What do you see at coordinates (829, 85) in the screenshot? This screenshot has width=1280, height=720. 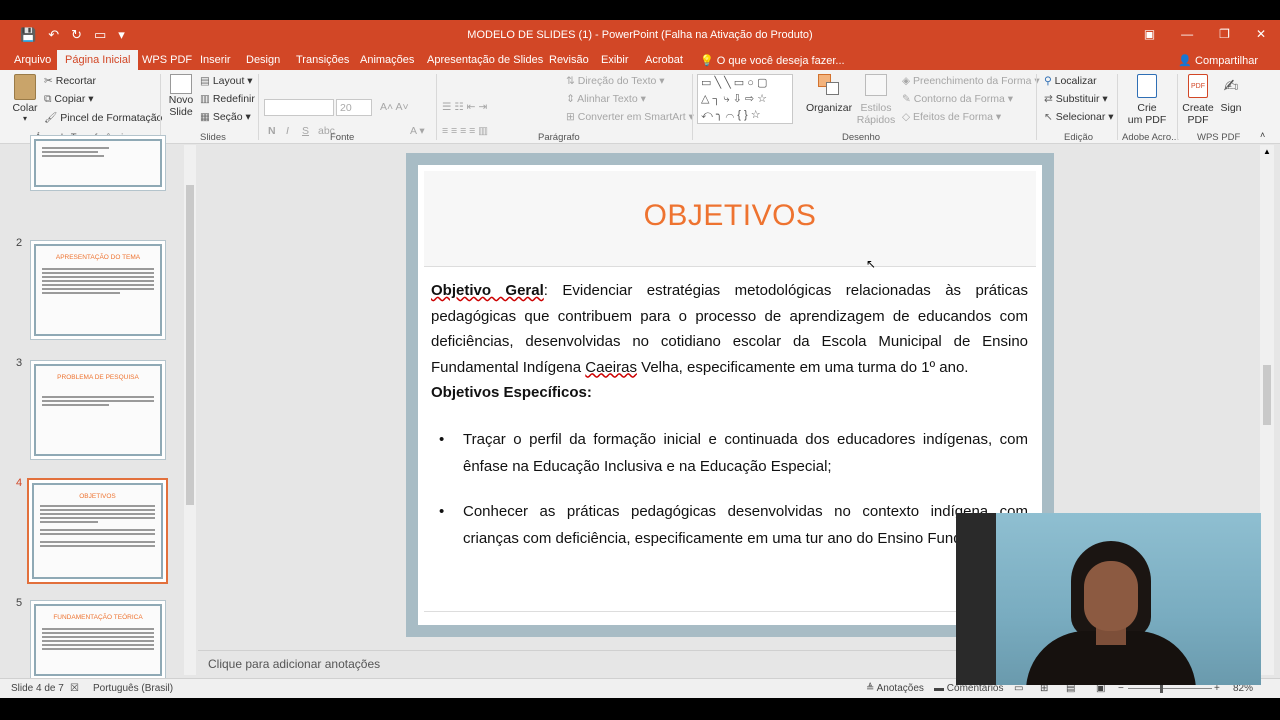 I see `arrange-icon` at bounding box center [829, 85].